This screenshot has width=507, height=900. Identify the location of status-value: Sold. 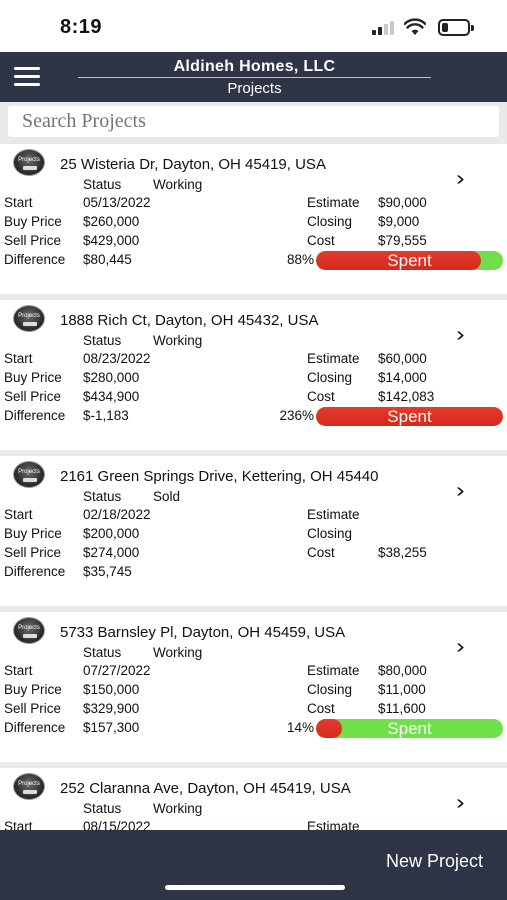
(167, 496).